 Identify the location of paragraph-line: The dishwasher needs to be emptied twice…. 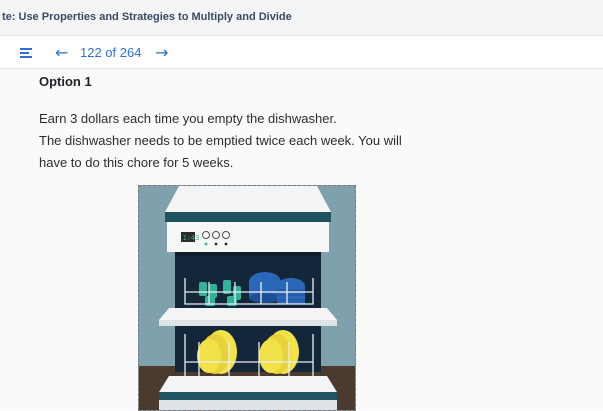
(220, 140).